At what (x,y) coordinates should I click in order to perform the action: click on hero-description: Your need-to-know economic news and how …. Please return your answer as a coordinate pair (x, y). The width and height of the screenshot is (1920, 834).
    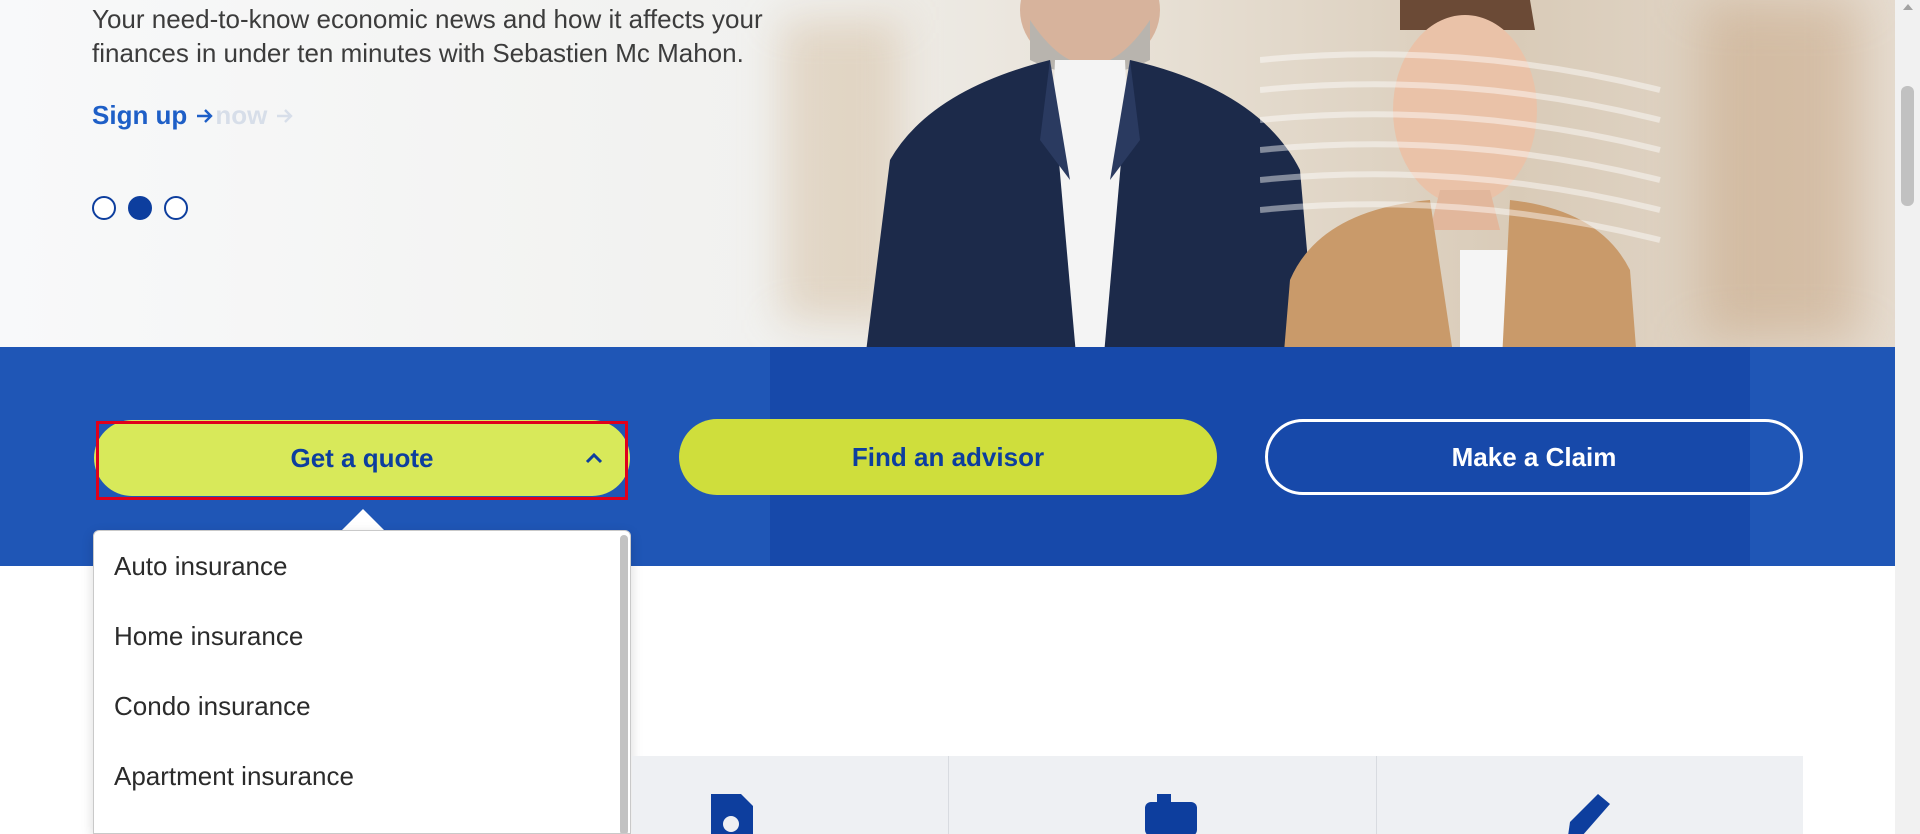
    Looking at the image, I should click on (427, 36).